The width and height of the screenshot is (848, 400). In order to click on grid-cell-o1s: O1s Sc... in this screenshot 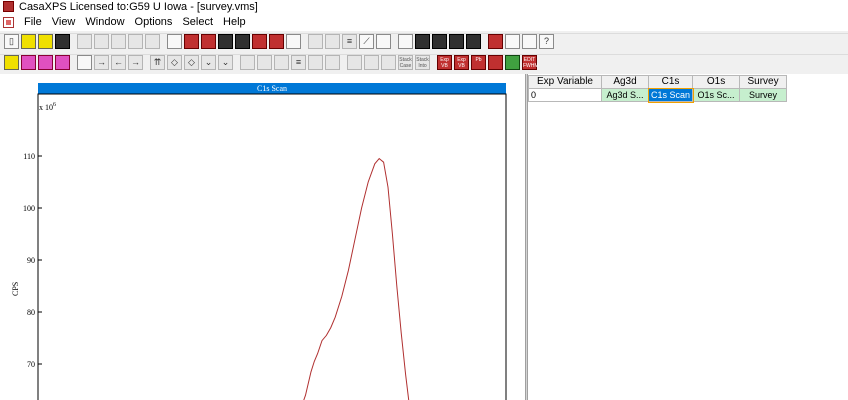, I will do `click(716, 95)`.